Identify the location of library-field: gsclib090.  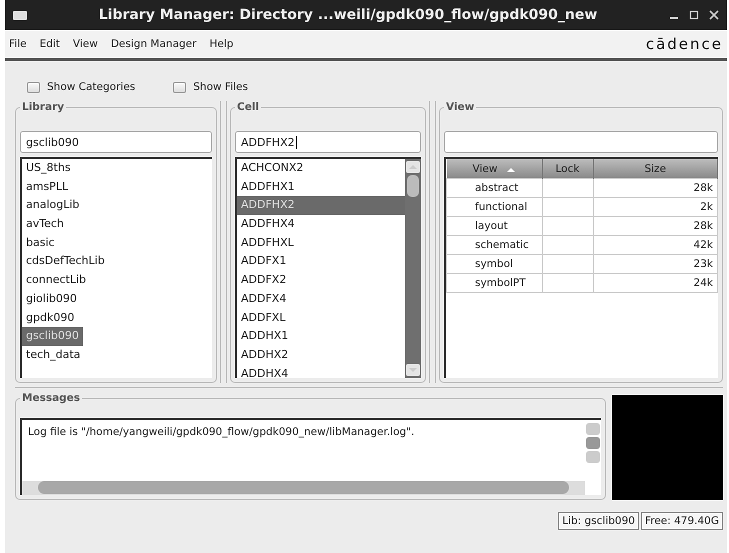
(116, 142).